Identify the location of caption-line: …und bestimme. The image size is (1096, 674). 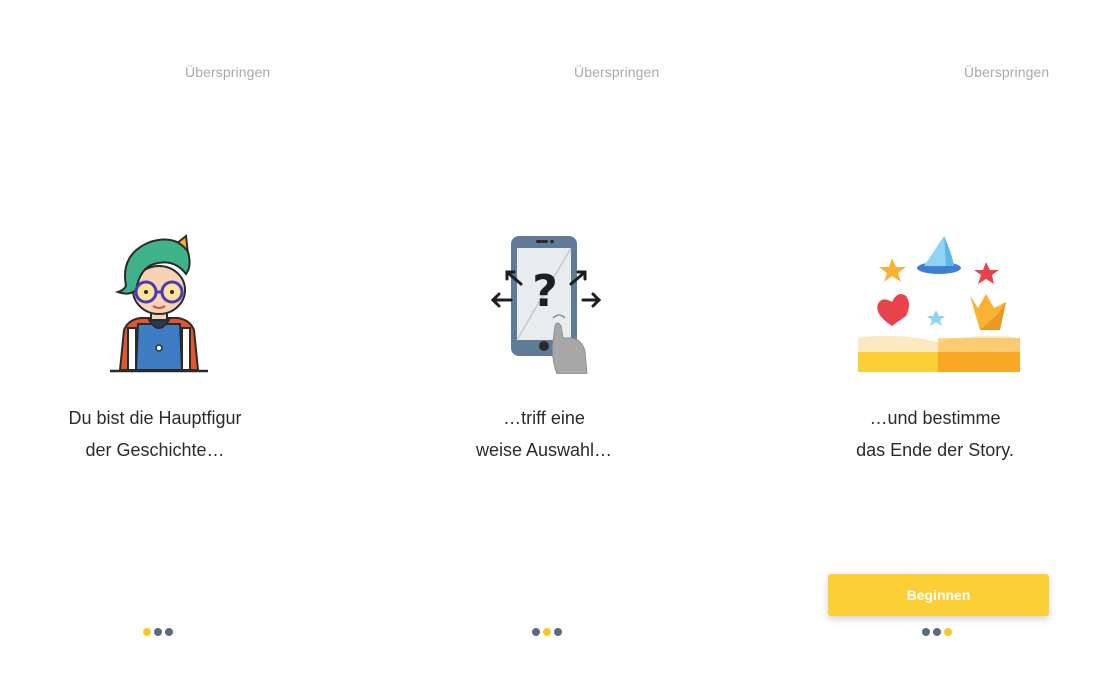
(935, 418).